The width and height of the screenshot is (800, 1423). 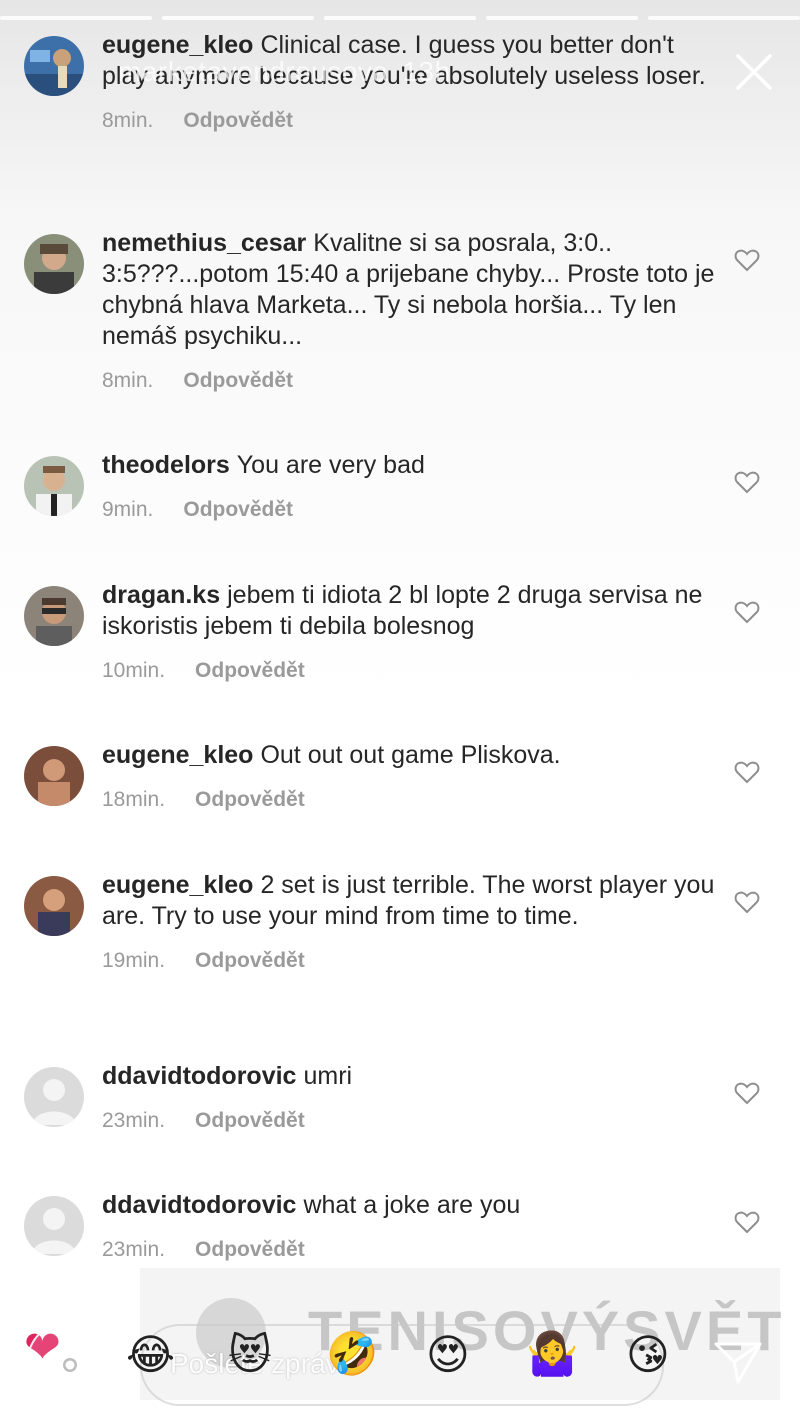 I want to click on send-button, so click(x=738, y=1362).